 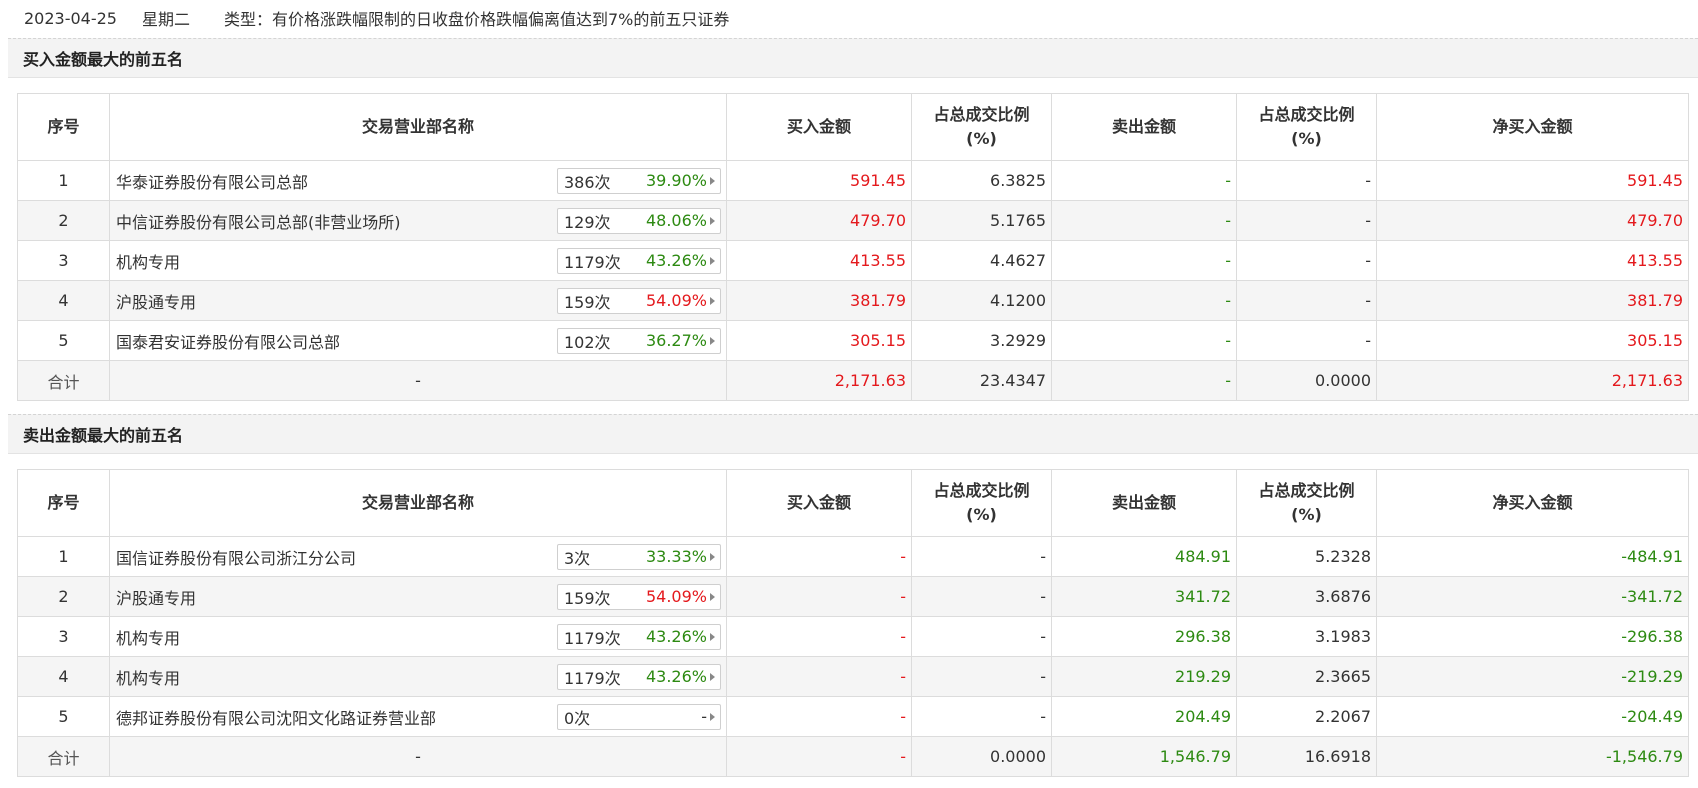 What do you see at coordinates (1532, 596) in the screenshot?
I see `net-amount: -341.72` at bounding box center [1532, 596].